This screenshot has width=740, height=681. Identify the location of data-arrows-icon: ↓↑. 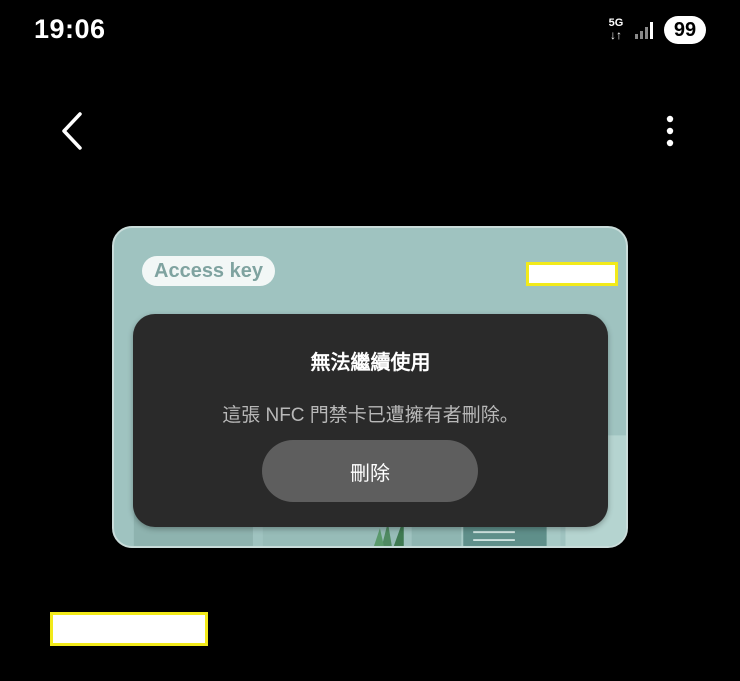
(616, 35).